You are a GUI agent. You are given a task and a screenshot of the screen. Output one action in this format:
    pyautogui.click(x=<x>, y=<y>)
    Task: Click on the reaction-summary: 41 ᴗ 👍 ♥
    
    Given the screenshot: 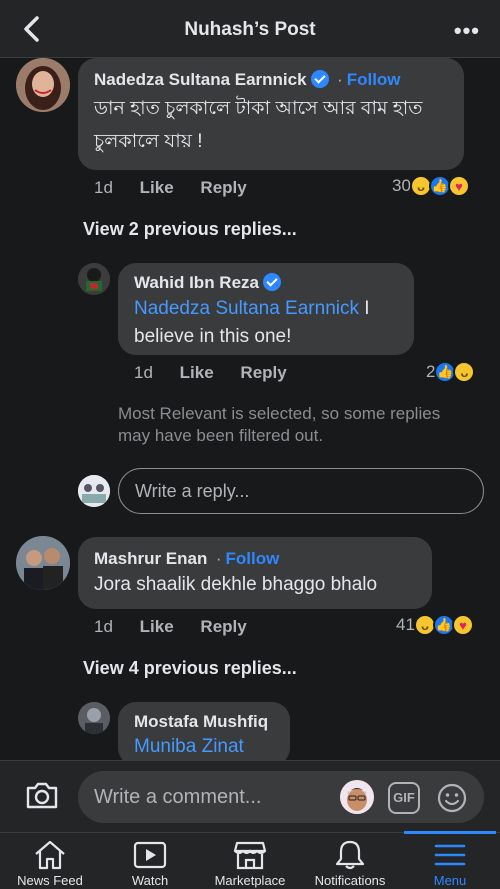 What is the action you would take?
    pyautogui.click(x=435, y=625)
    